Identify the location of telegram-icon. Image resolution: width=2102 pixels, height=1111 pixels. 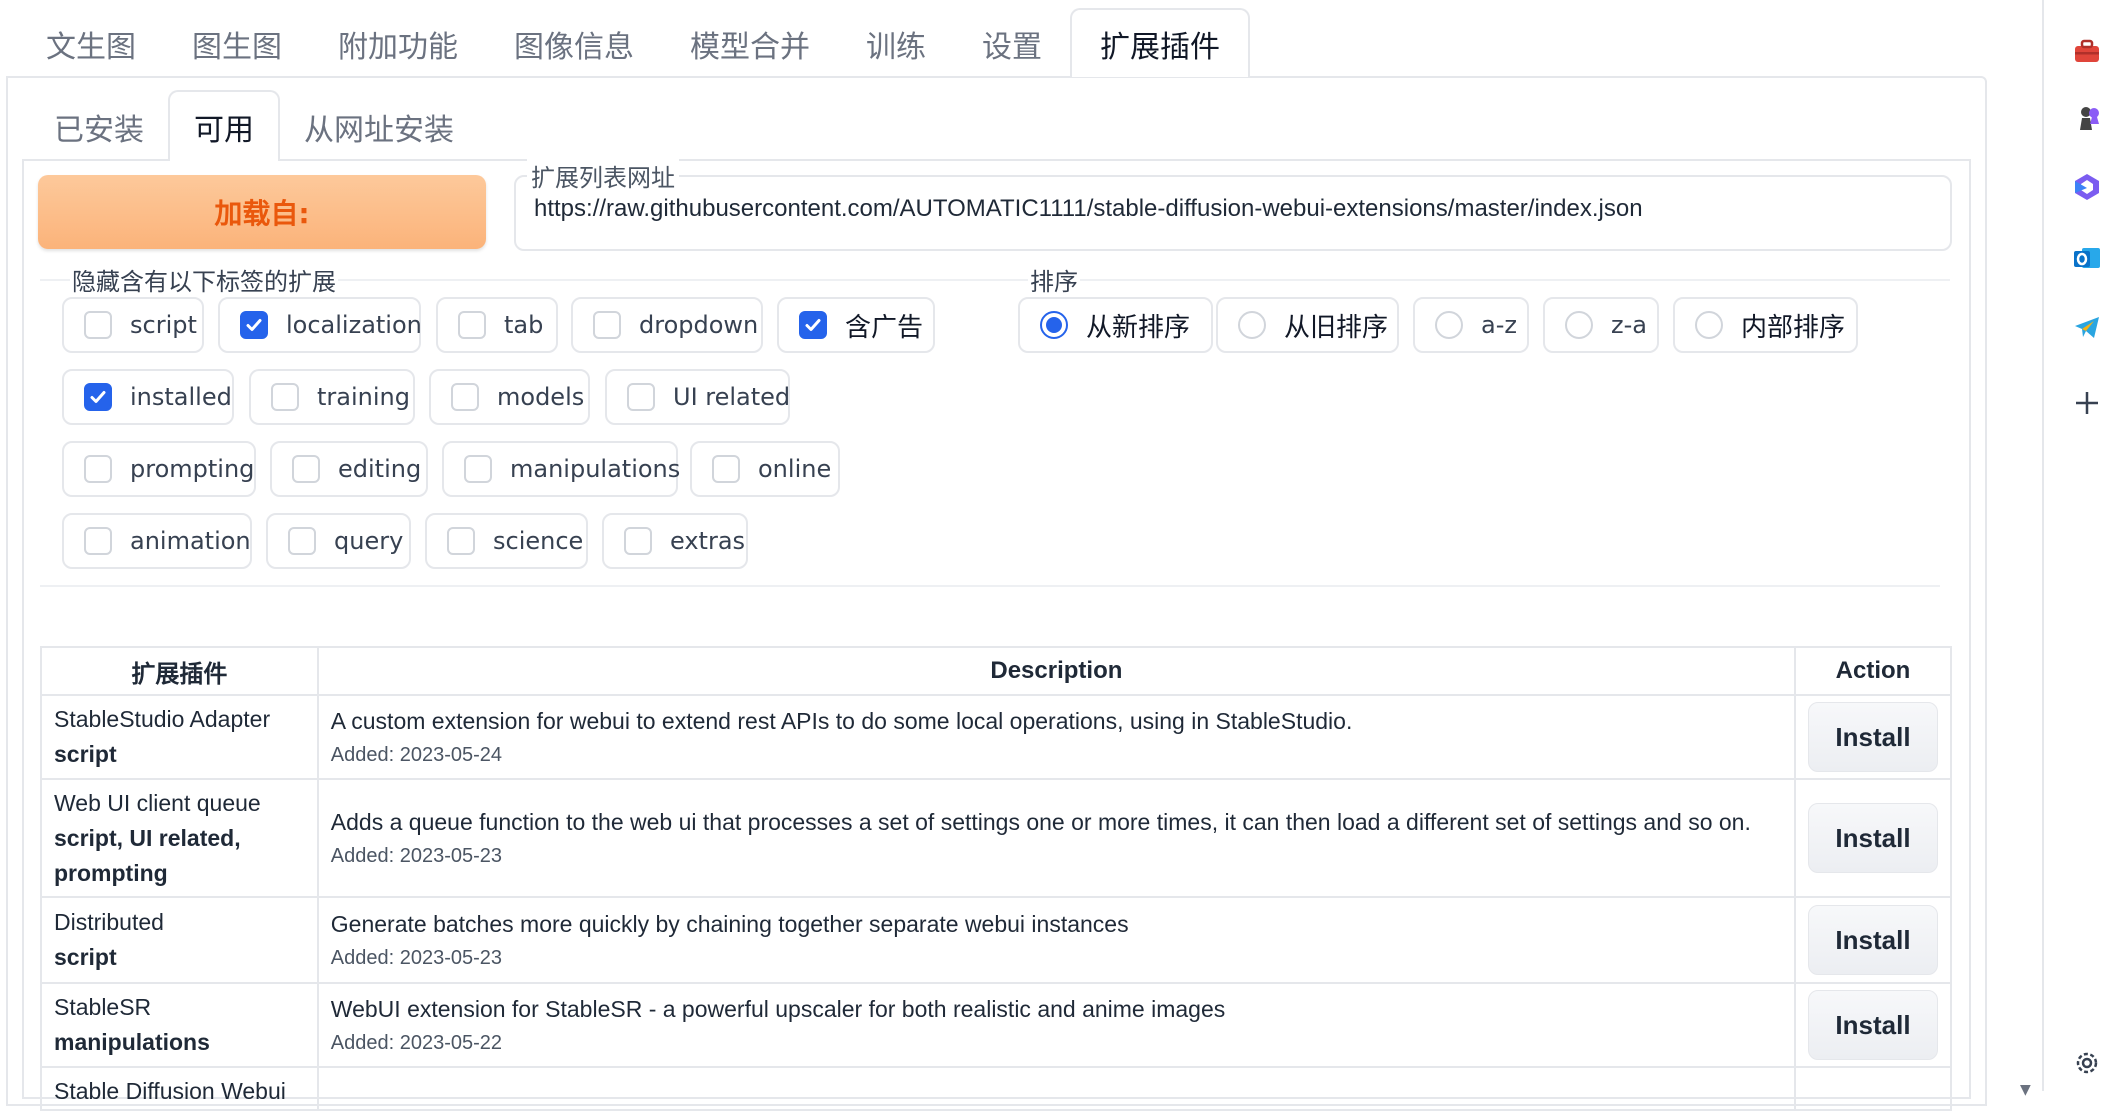
(2087, 327).